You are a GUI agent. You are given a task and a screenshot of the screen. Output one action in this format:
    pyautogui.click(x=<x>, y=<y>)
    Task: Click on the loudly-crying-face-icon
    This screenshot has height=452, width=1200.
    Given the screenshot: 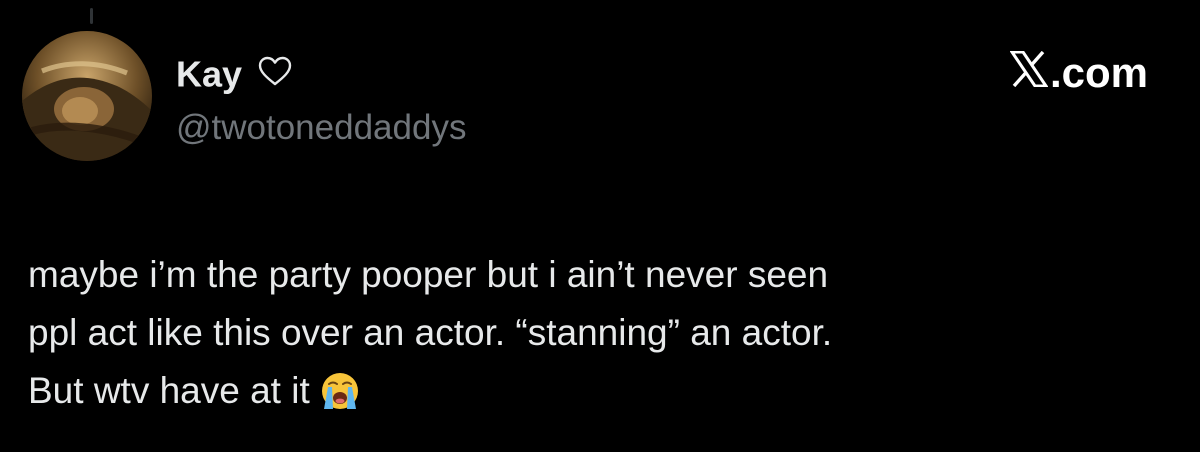 What is the action you would take?
    pyautogui.click(x=340, y=399)
    